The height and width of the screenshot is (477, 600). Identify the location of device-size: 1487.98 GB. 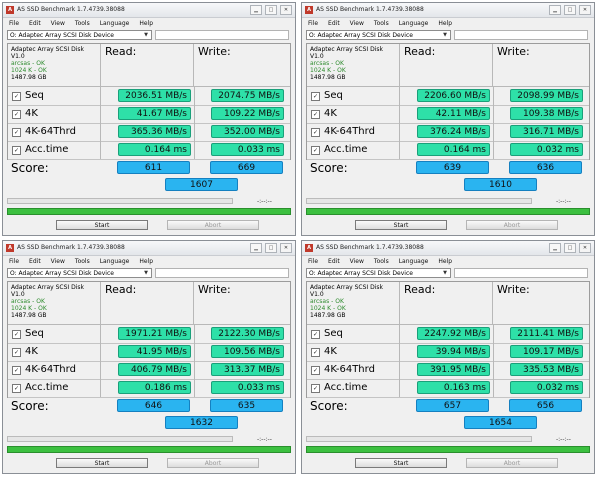
(29, 315).